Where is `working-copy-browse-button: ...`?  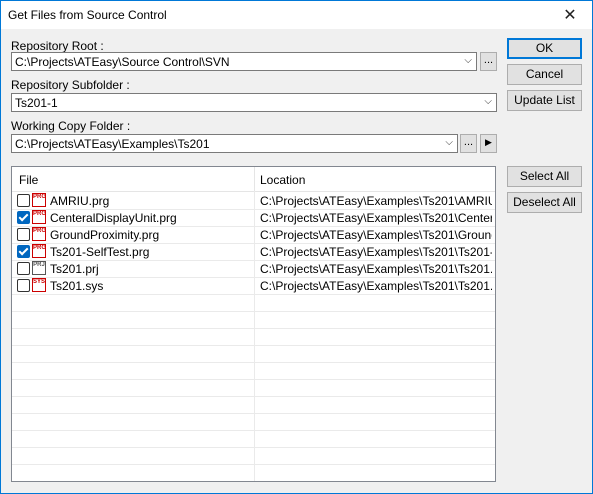 working-copy-browse-button: ... is located at coordinates (468, 143).